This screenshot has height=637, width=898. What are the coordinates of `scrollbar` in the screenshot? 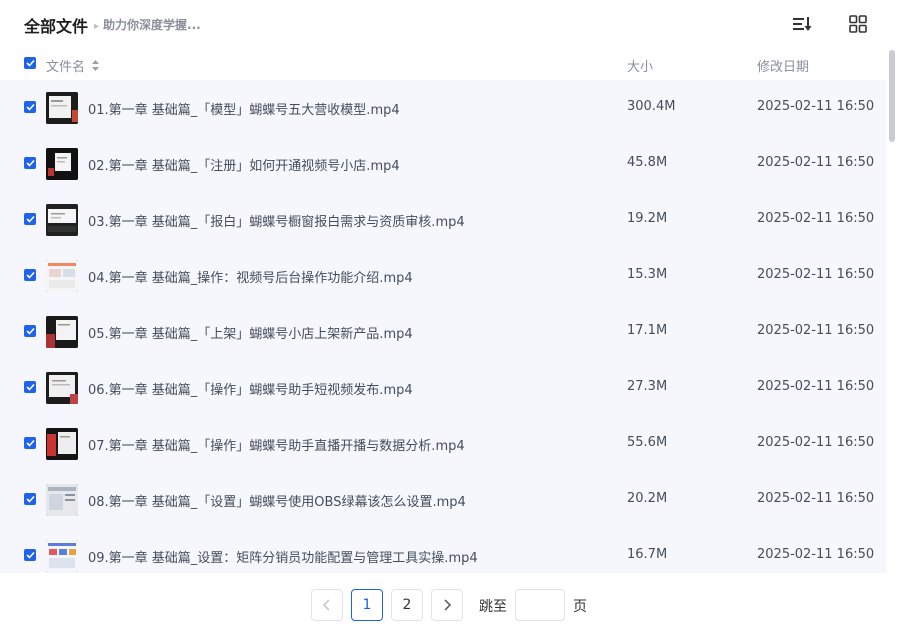 It's located at (892, 310).